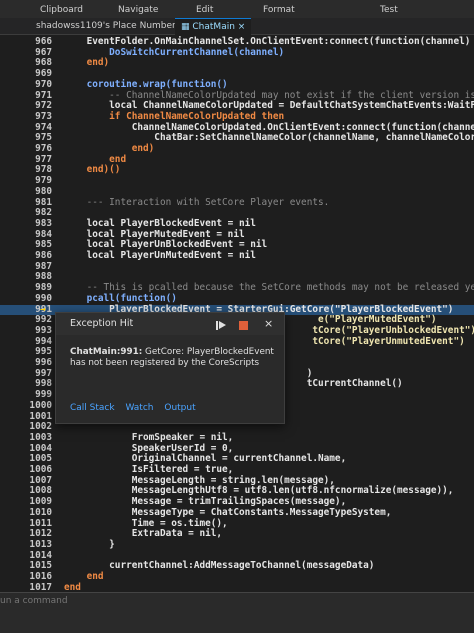  Describe the element at coordinates (40, 544) in the screenshot. I see `line-number: 1013` at that location.